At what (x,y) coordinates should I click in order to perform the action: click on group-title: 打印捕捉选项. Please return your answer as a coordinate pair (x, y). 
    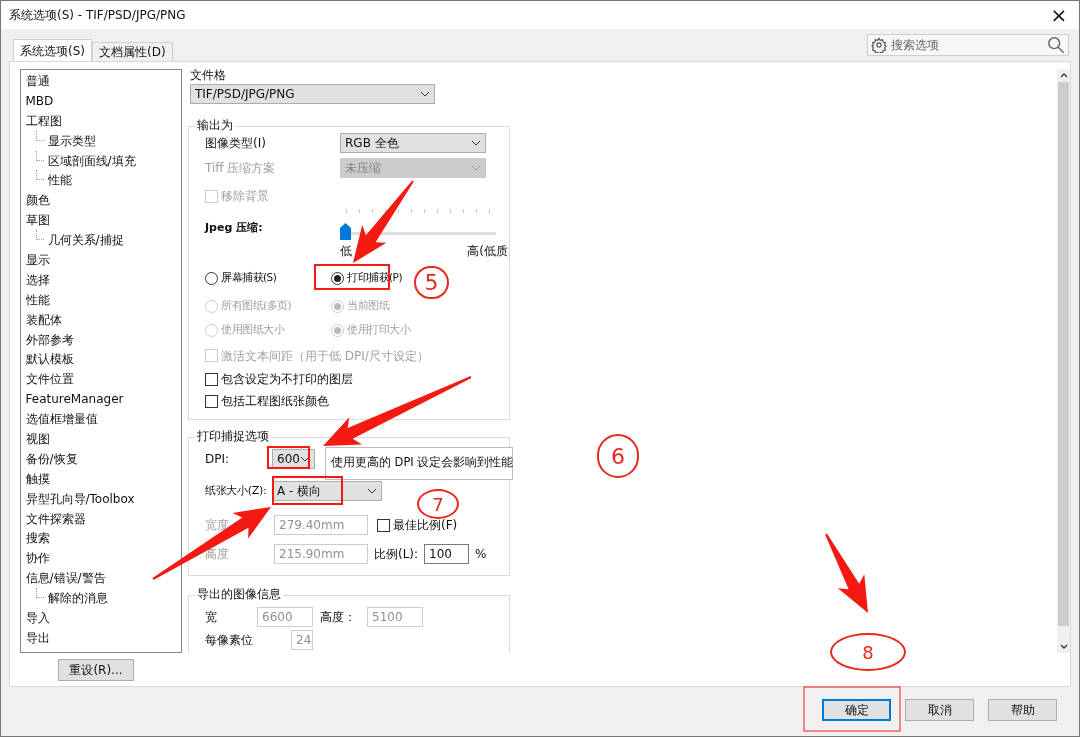
    Looking at the image, I should click on (233, 436).